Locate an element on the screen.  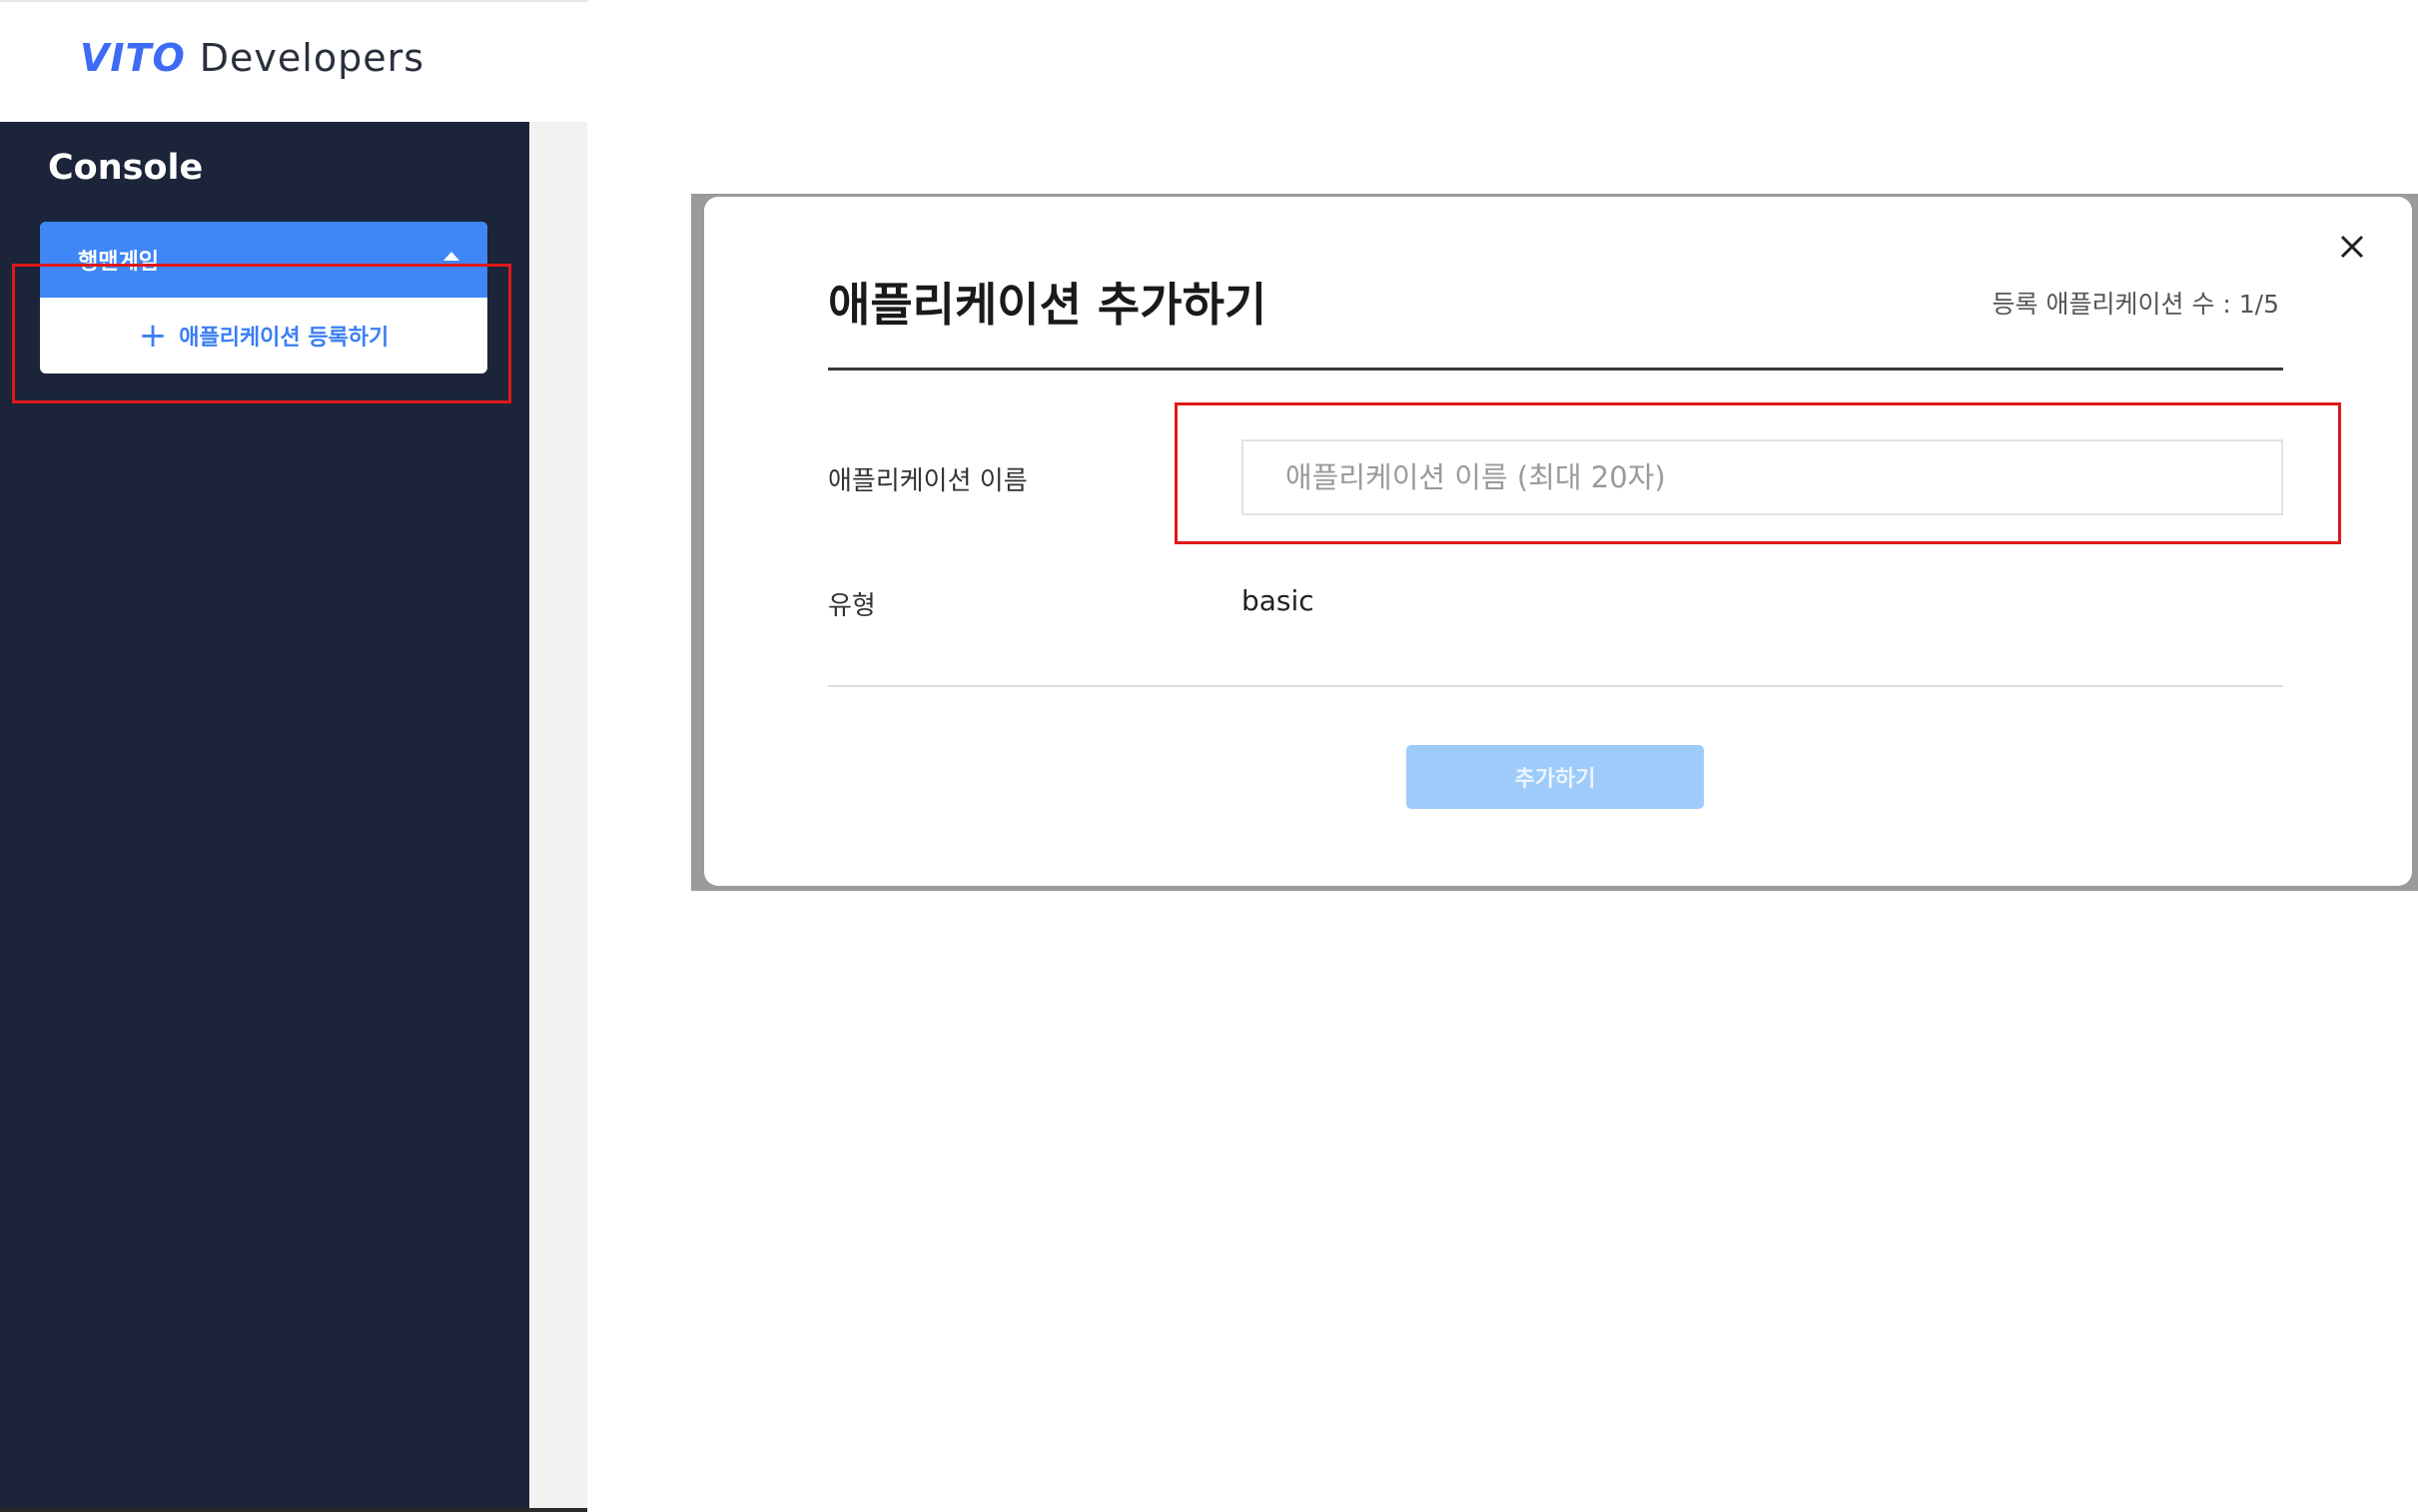
close-icon is located at coordinates (2352, 247).